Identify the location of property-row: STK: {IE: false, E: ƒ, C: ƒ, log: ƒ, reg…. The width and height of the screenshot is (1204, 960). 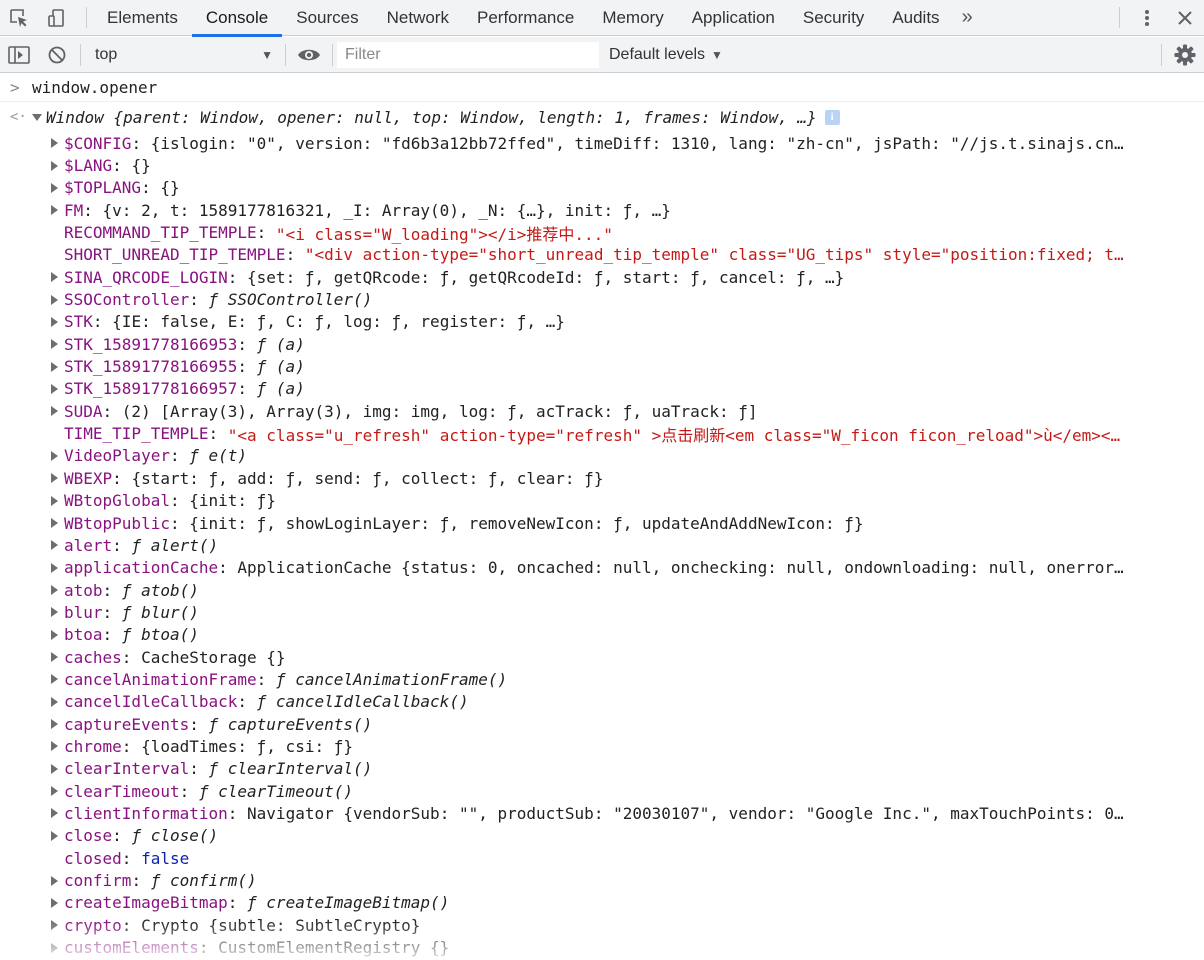
(612, 322).